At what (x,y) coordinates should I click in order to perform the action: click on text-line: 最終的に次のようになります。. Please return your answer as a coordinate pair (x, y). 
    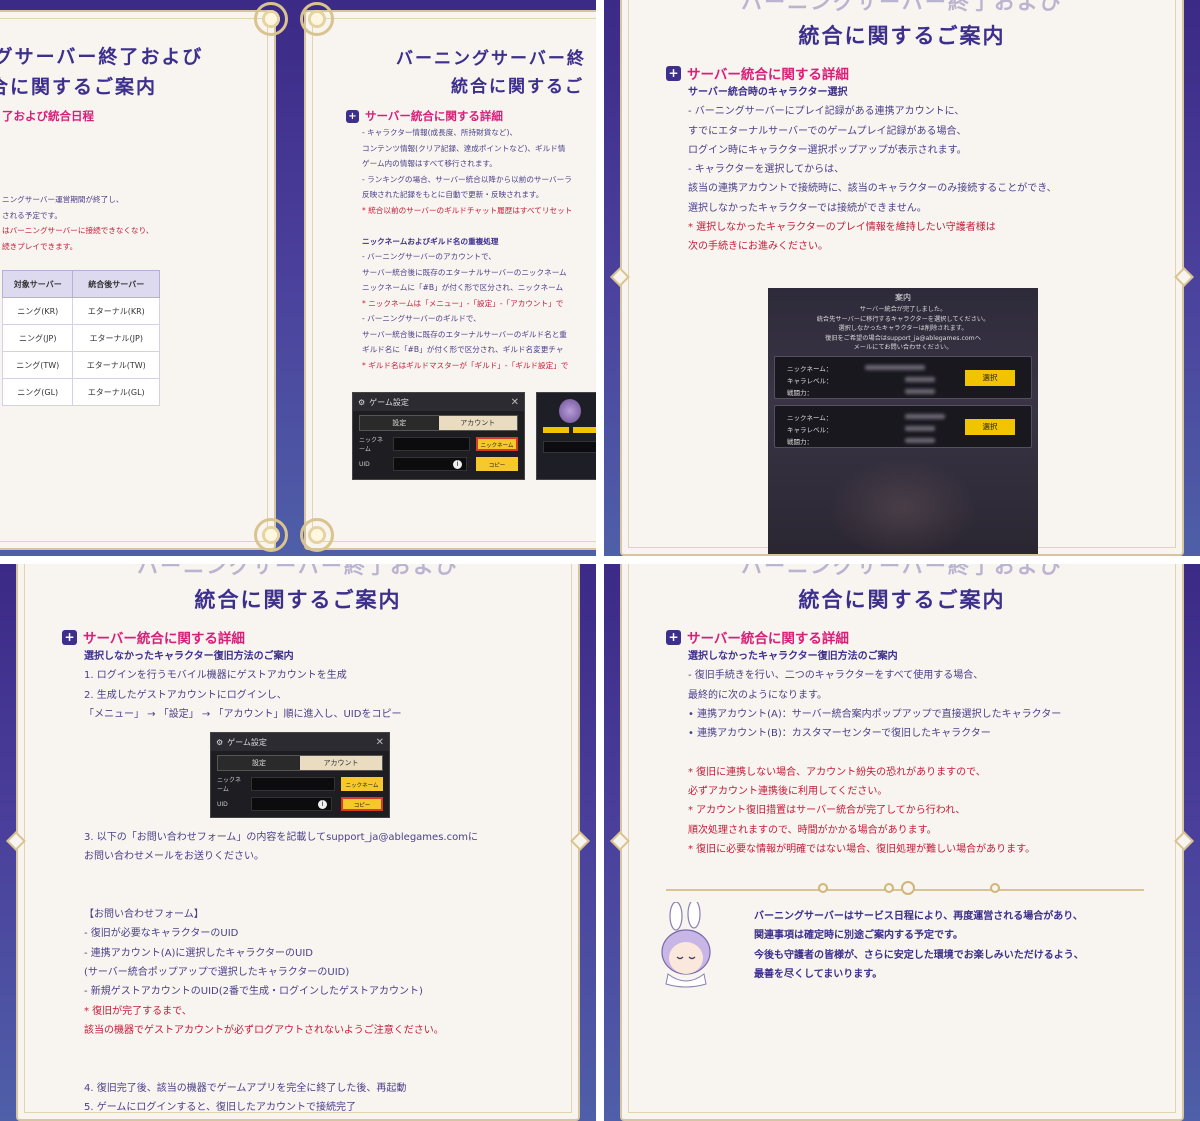
    Looking at the image, I should click on (757, 695).